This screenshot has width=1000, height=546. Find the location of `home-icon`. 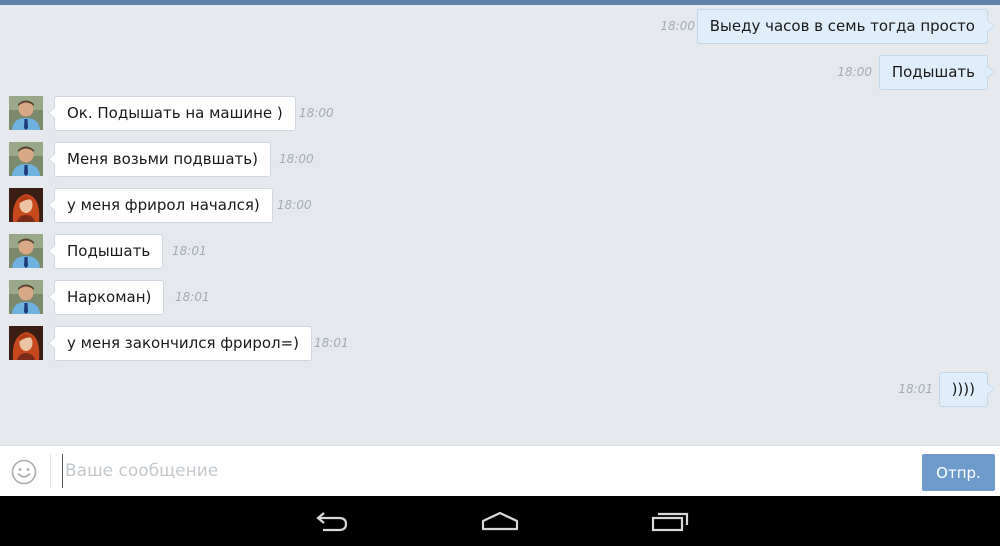

home-icon is located at coordinates (500, 521).